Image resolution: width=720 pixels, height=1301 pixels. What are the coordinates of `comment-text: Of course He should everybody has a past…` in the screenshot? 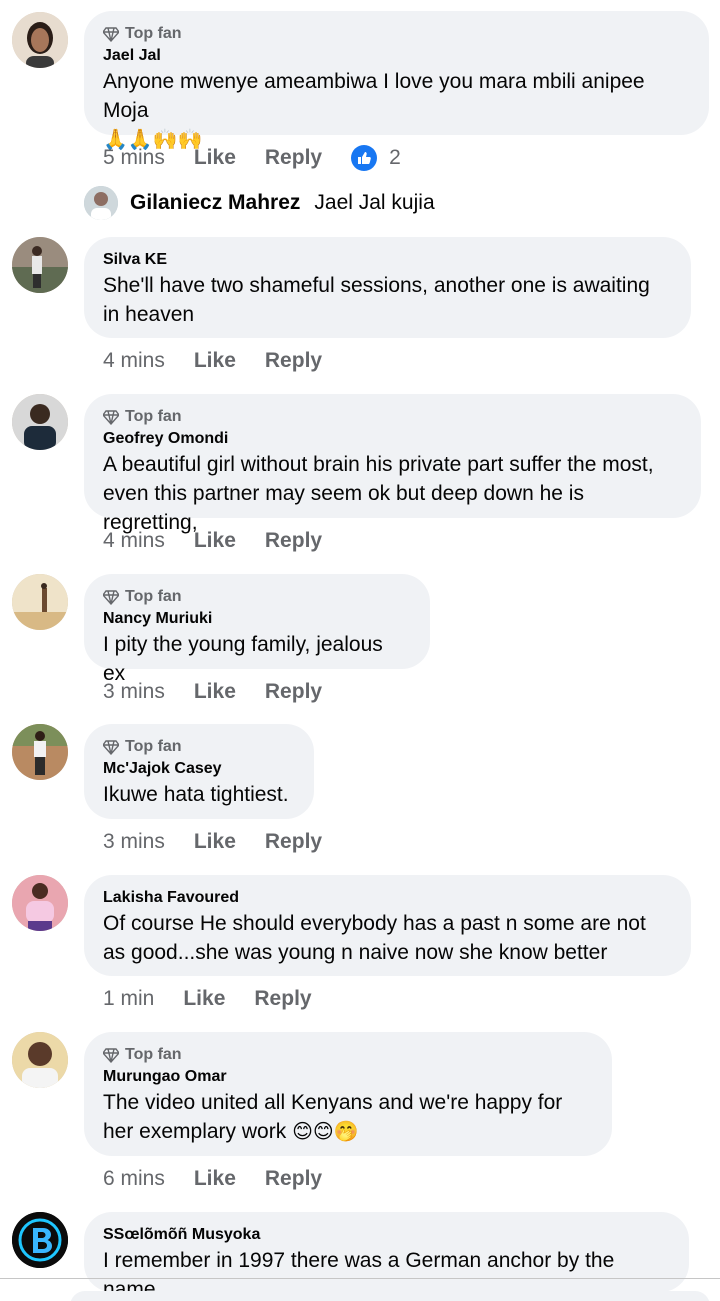 It's located at (374, 938).